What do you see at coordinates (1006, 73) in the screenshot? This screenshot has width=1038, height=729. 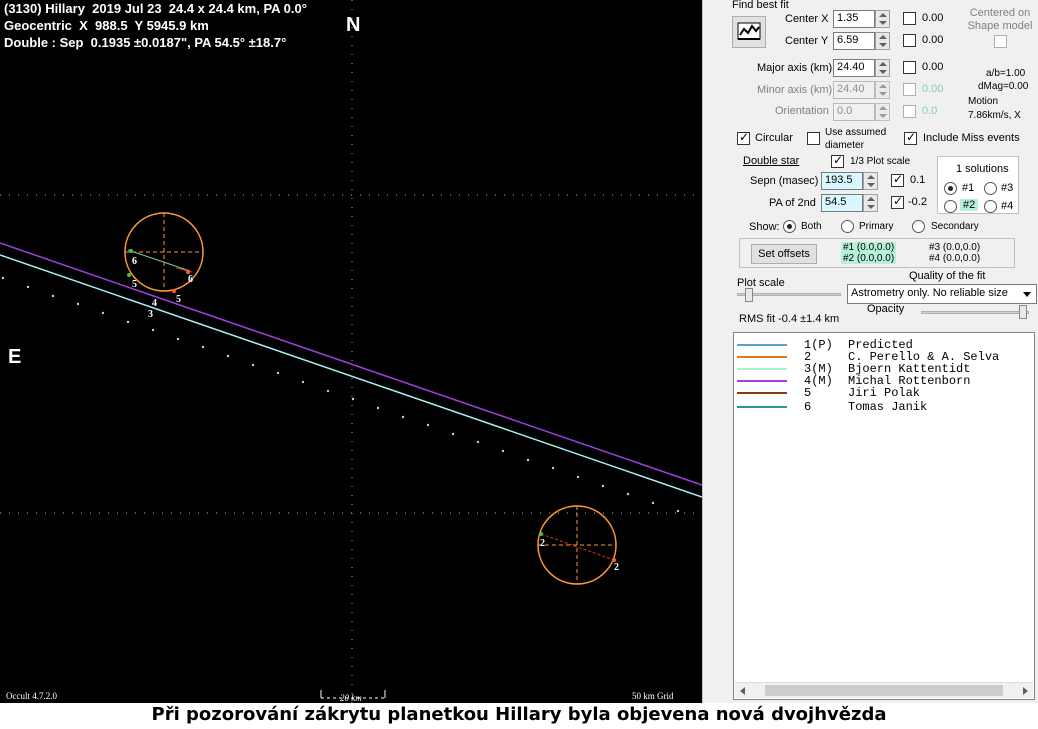 I see `ab-ratio: a/b=1.00` at bounding box center [1006, 73].